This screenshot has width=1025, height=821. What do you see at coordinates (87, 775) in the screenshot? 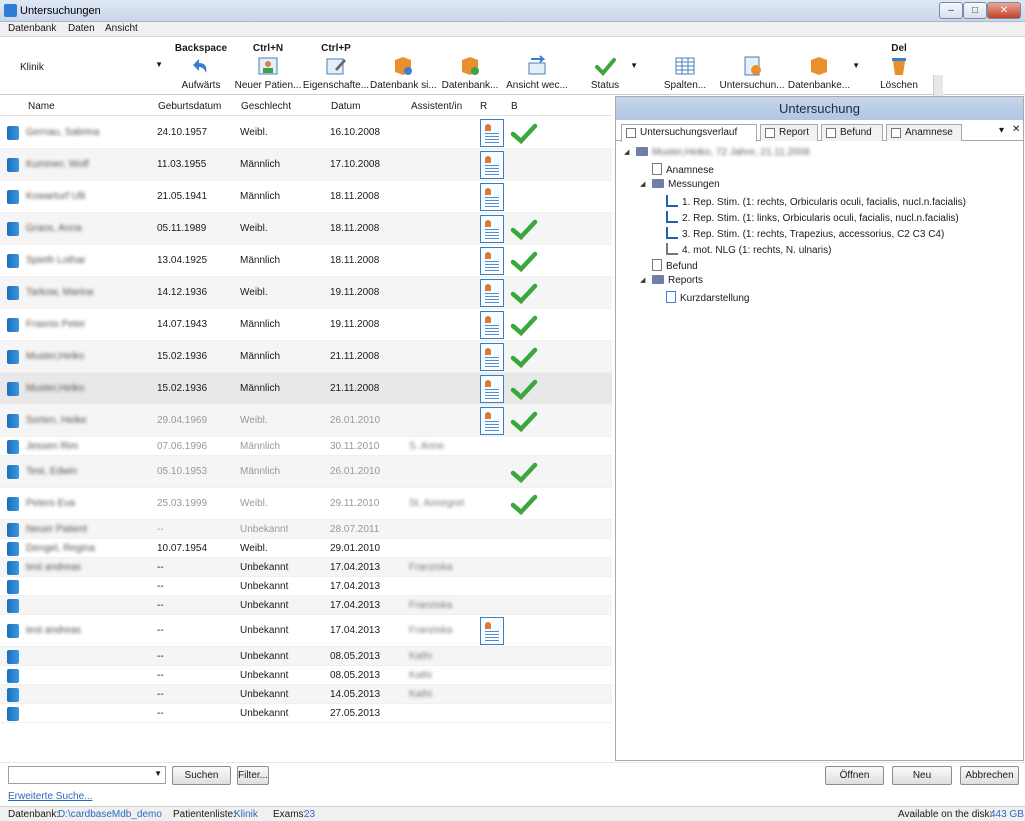
I see `search-input: ▼` at bounding box center [87, 775].